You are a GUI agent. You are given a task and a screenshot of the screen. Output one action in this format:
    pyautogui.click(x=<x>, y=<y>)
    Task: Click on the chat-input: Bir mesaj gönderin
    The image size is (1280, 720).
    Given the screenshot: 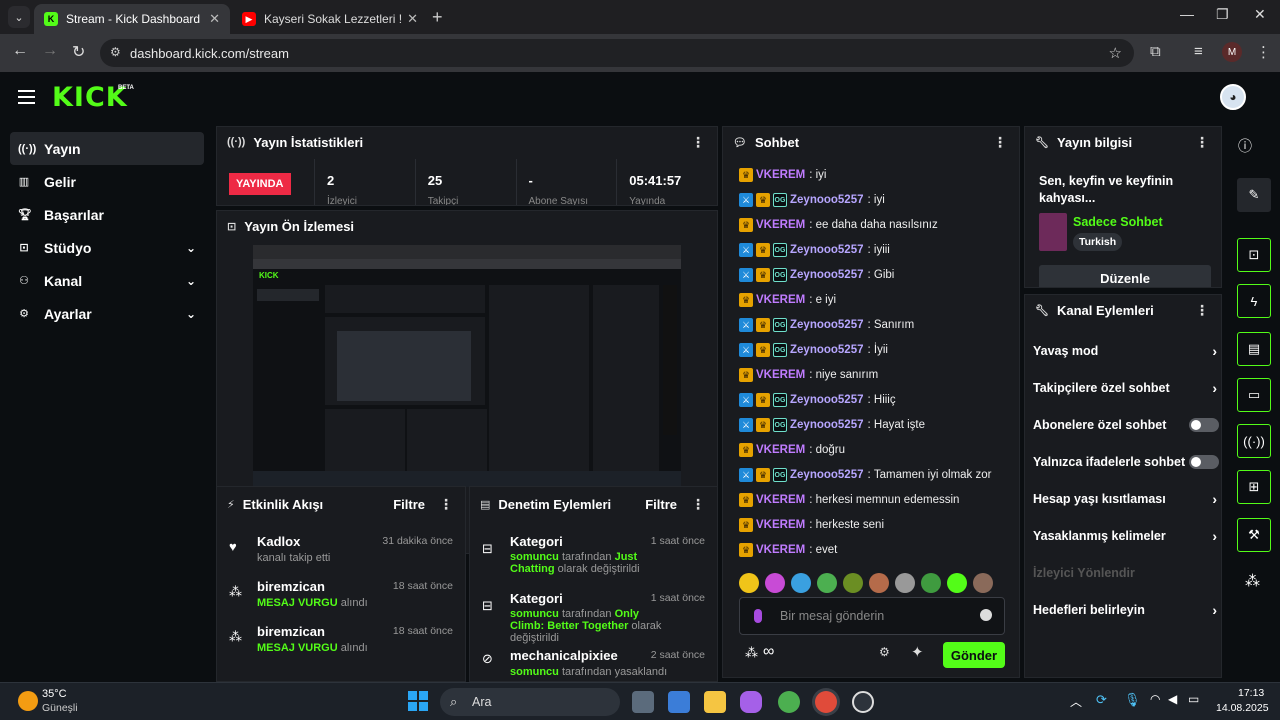 What is the action you would take?
    pyautogui.click(x=872, y=616)
    